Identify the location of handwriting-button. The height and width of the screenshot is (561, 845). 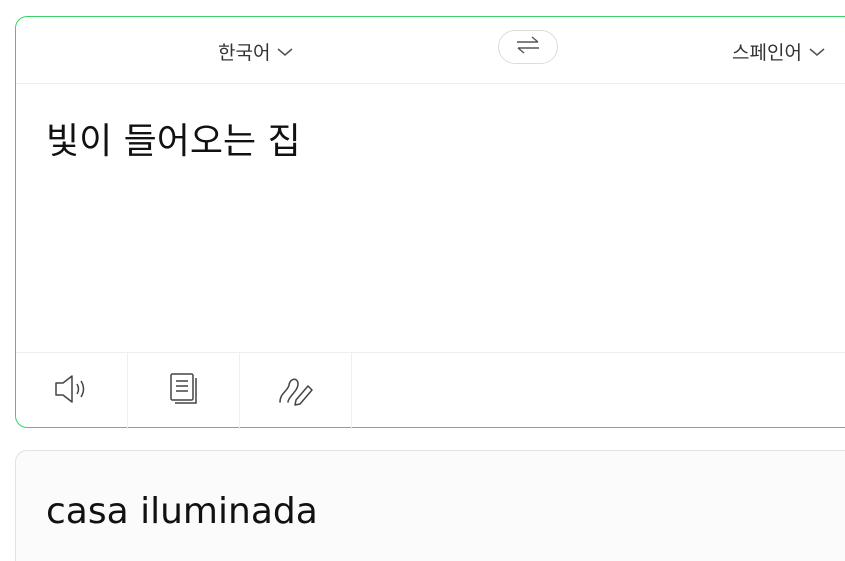
(296, 391).